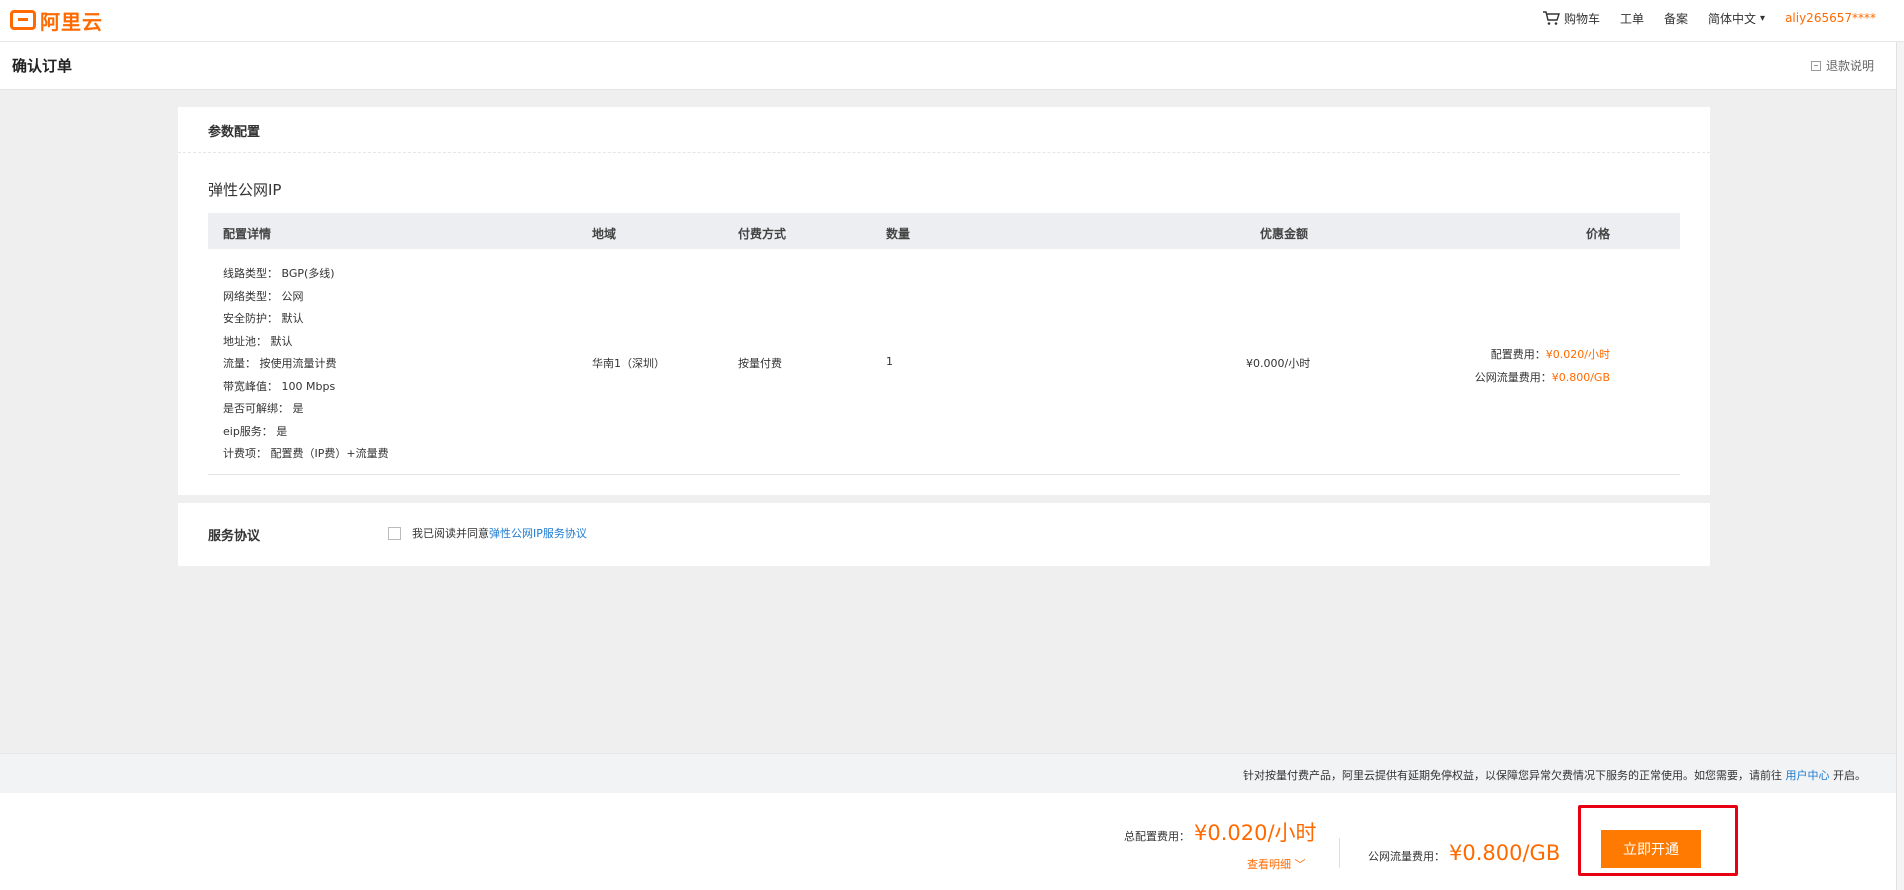 The width and height of the screenshot is (1904, 890). Describe the element at coordinates (1255, 833) in the screenshot. I see `total-fee-value: ¥0.020/小时` at that location.